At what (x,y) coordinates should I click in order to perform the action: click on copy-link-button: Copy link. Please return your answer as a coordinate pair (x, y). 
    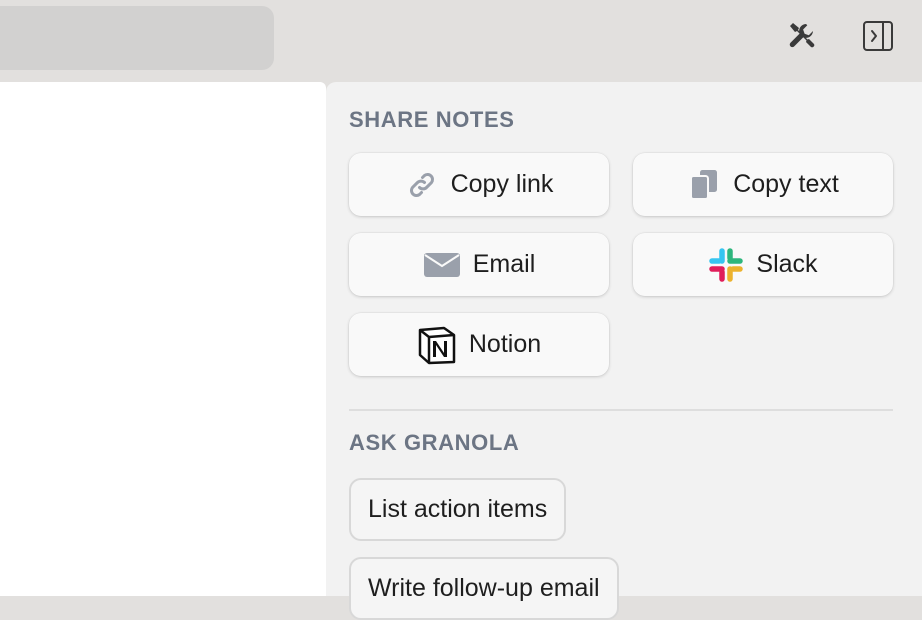
    Looking at the image, I should click on (479, 184).